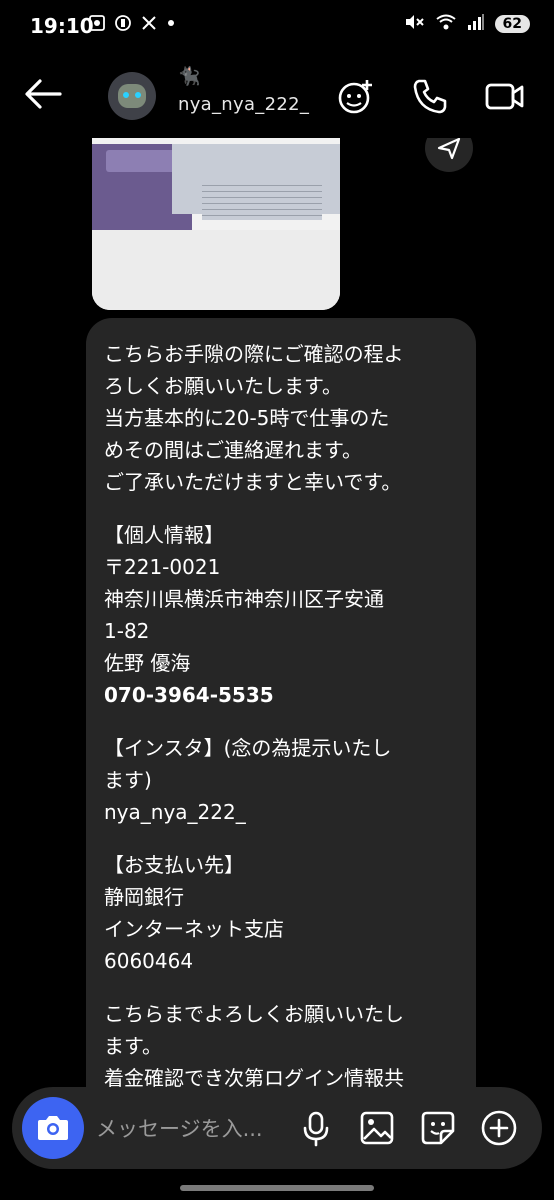 The width and height of the screenshot is (554, 1200). Describe the element at coordinates (133, 1046) in the screenshot. I see `message-line: ます。` at that location.